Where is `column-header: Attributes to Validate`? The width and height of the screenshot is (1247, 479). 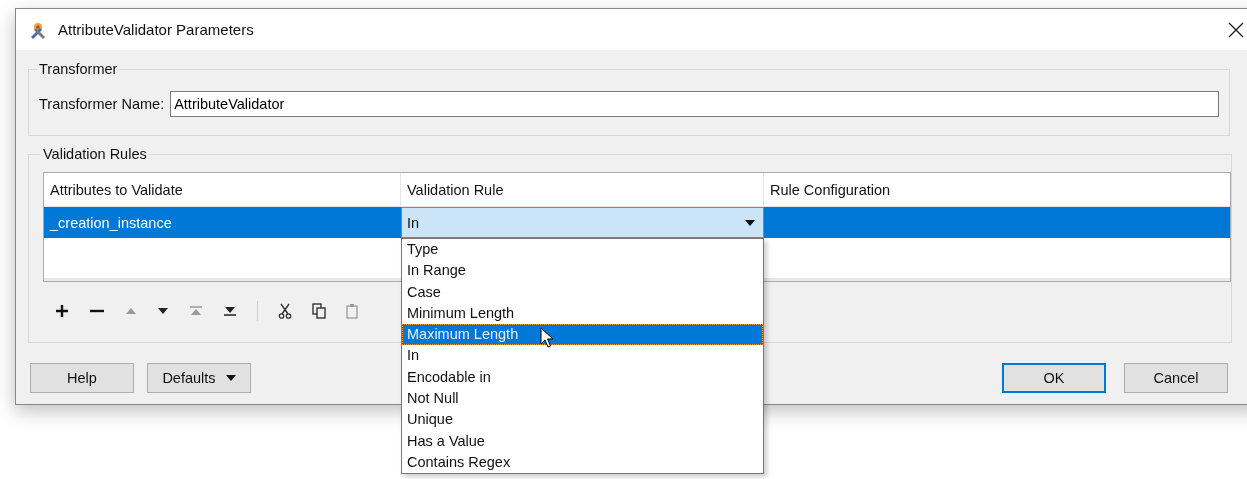 column-header: Attributes to Validate is located at coordinates (222, 189).